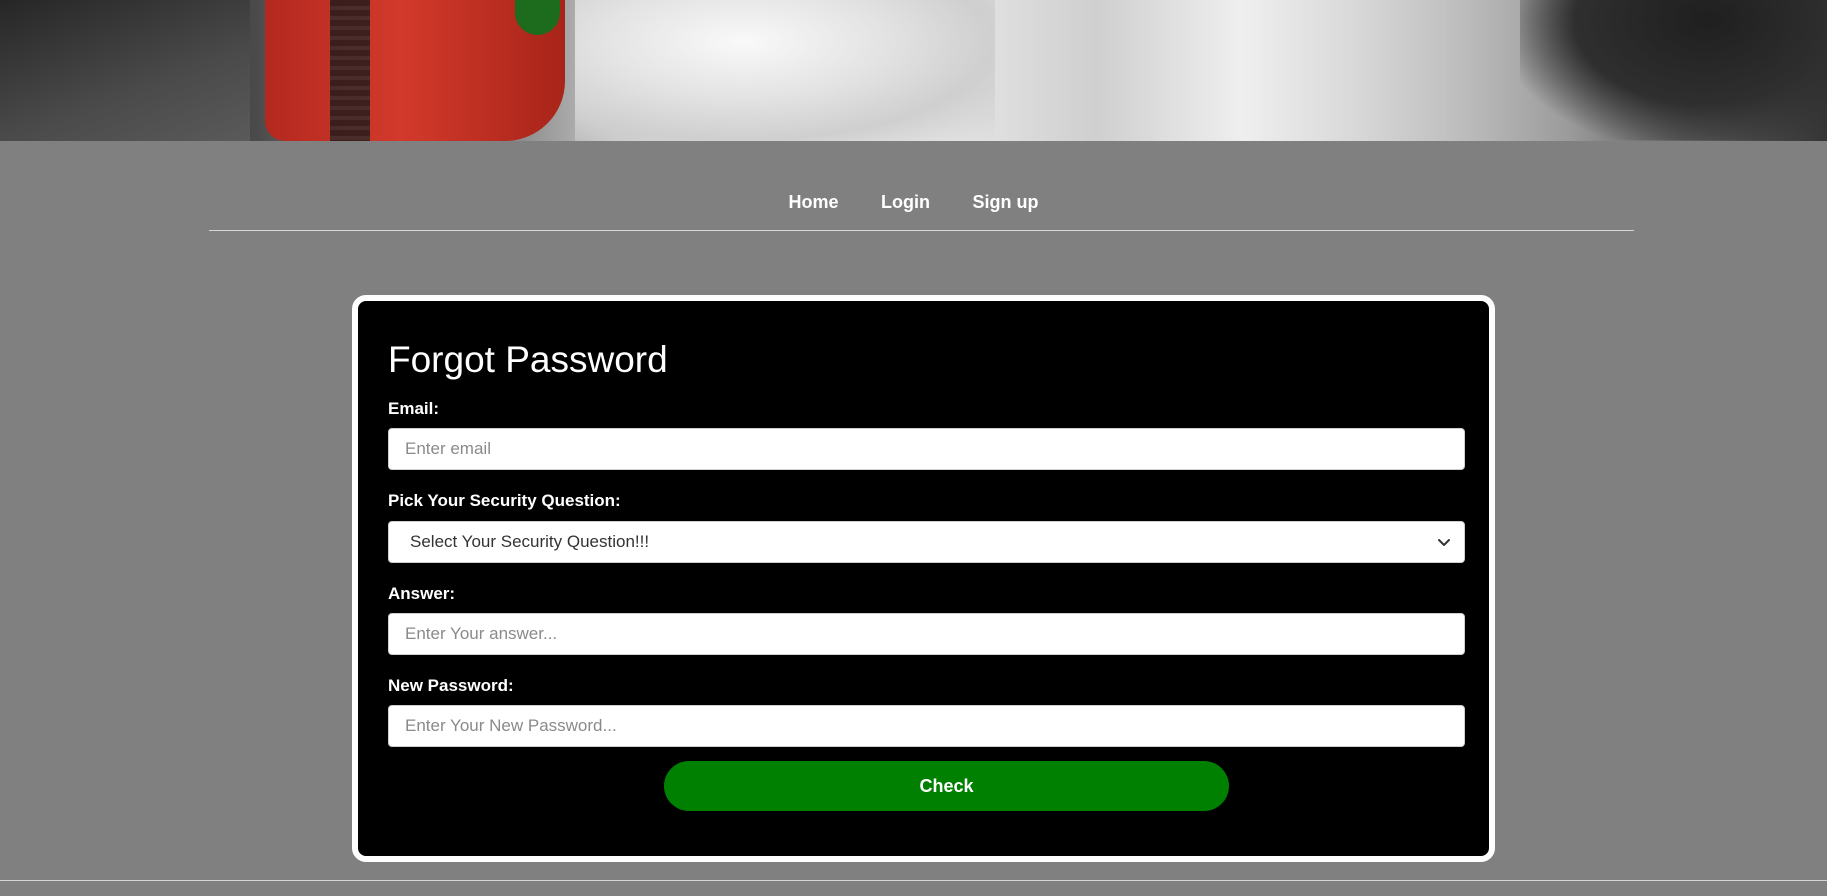 Image resolution: width=1827 pixels, height=896 pixels. I want to click on nav-link-signup: Sign up, so click(1005, 202).